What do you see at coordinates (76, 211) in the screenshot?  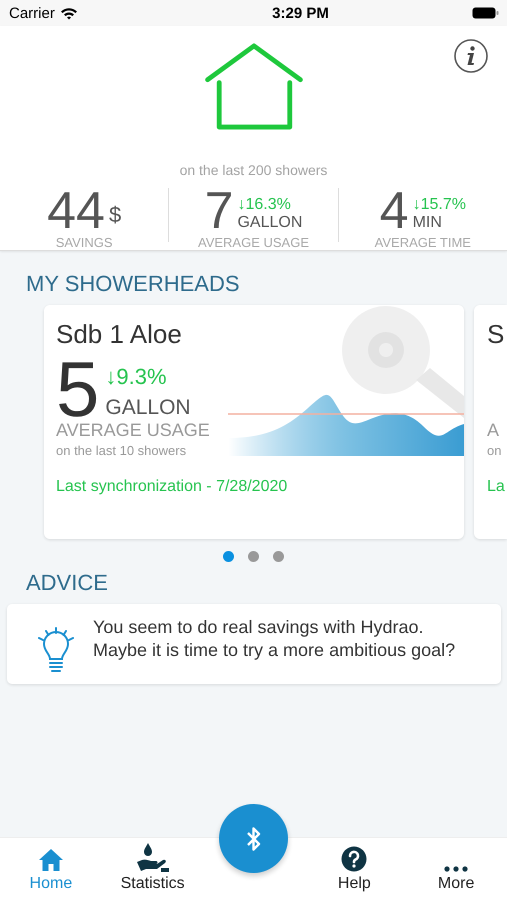 I see `stat-value: 44` at bounding box center [76, 211].